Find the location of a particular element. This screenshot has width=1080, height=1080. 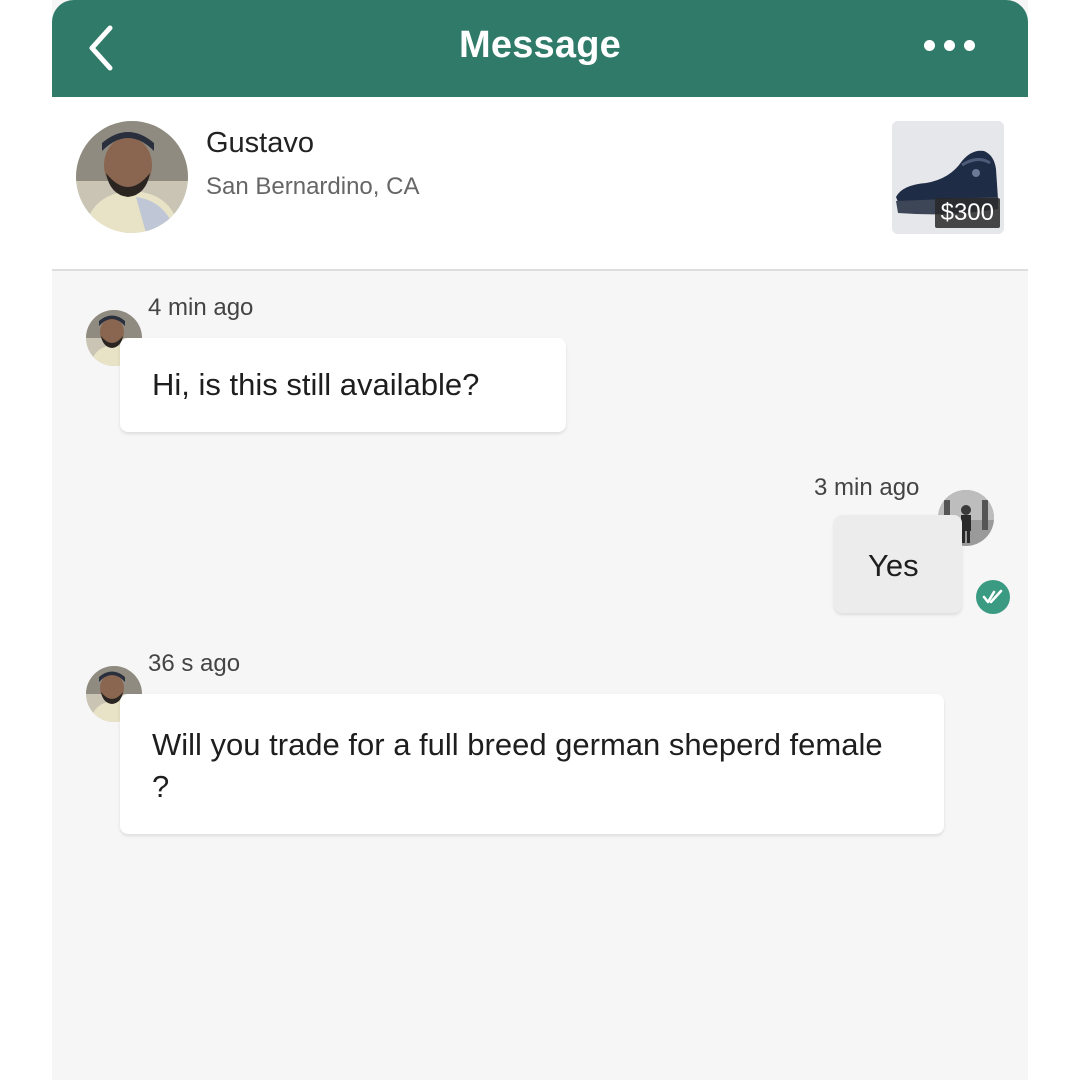

app-bar: Message is located at coordinates (540, 48).